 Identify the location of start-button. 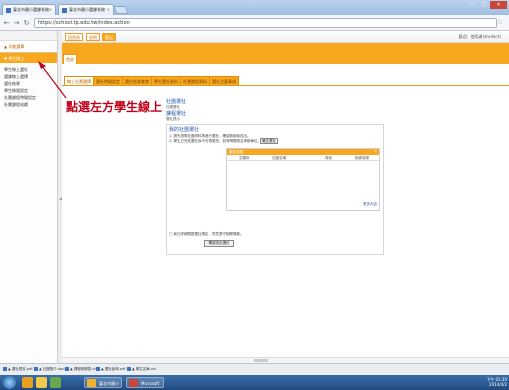
(9, 382).